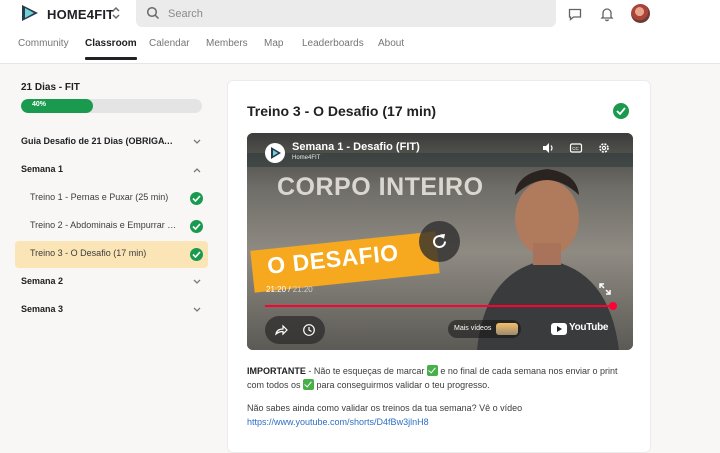 The height and width of the screenshot is (453, 720). I want to click on volume-icon, so click(548, 148).